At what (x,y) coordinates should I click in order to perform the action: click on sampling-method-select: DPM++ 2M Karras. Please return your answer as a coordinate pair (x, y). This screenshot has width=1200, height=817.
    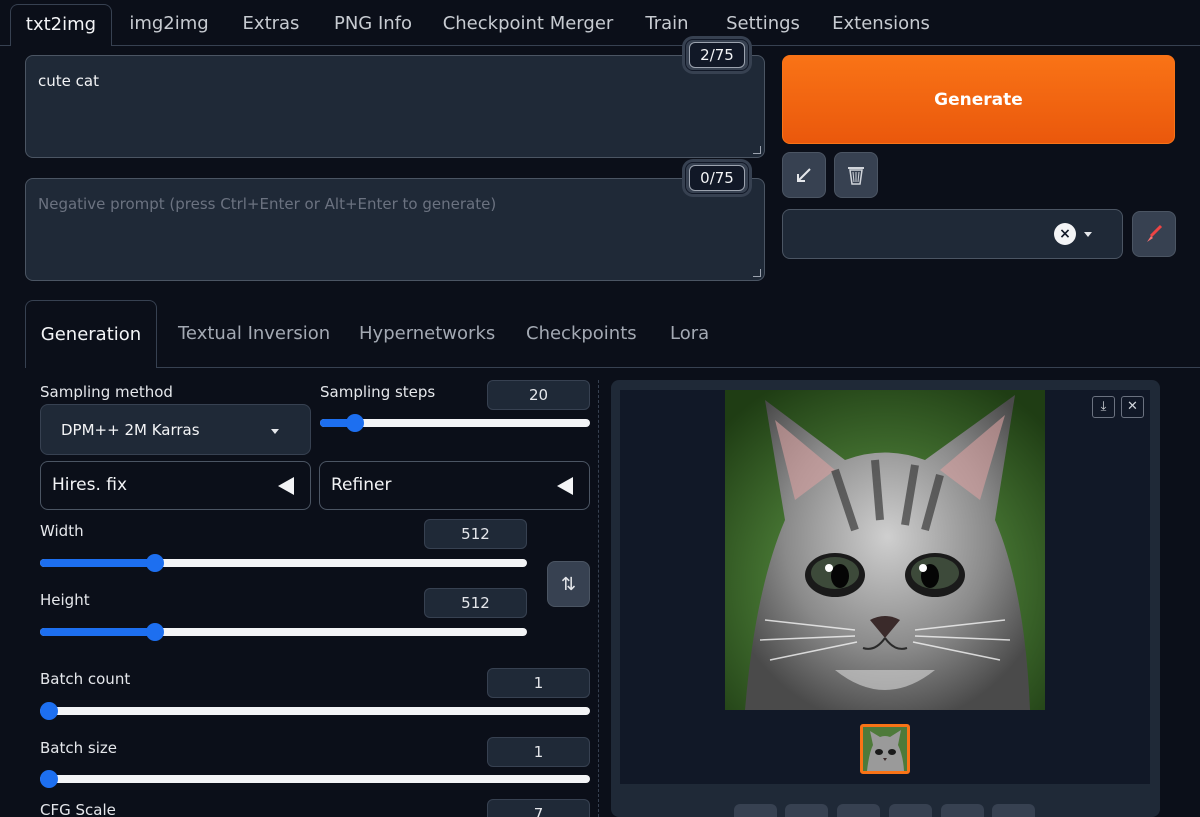
    Looking at the image, I should click on (175, 429).